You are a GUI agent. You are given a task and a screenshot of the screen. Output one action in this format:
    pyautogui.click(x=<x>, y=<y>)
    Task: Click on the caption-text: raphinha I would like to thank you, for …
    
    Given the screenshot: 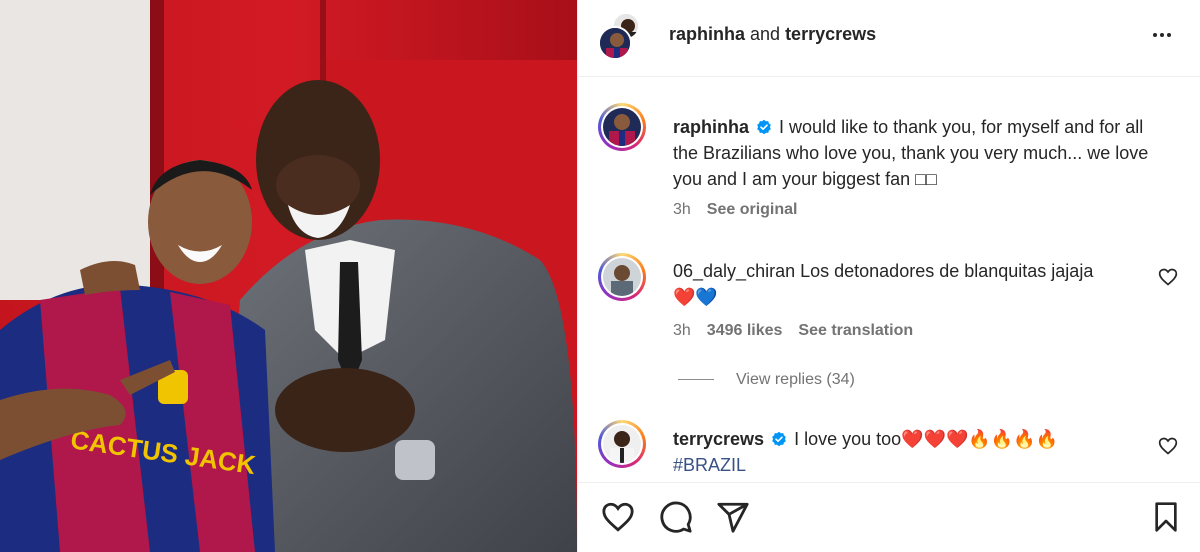 What is the action you would take?
    pyautogui.click(x=918, y=153)
    